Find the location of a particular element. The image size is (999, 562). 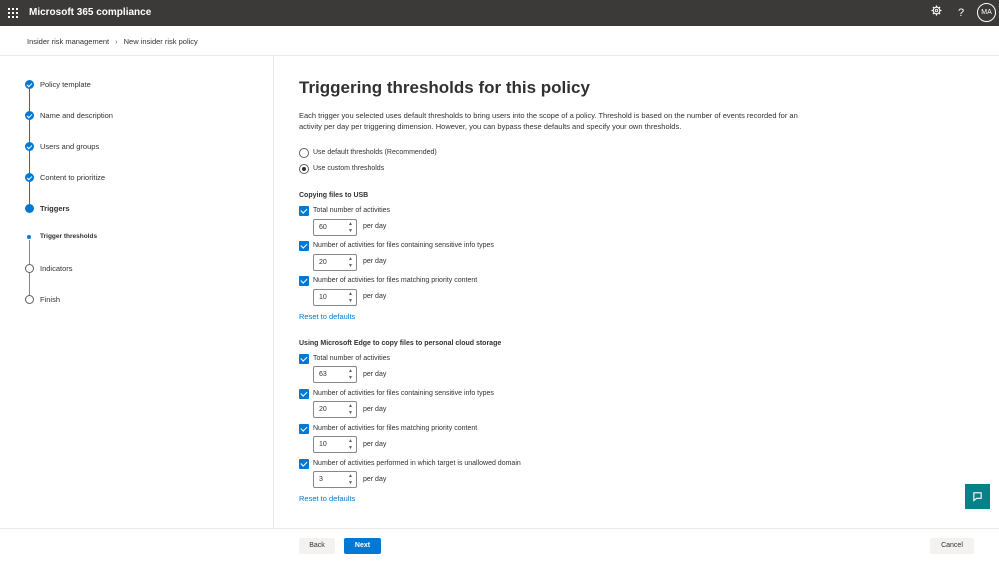

header-divider is located at coordinates (499, 55).